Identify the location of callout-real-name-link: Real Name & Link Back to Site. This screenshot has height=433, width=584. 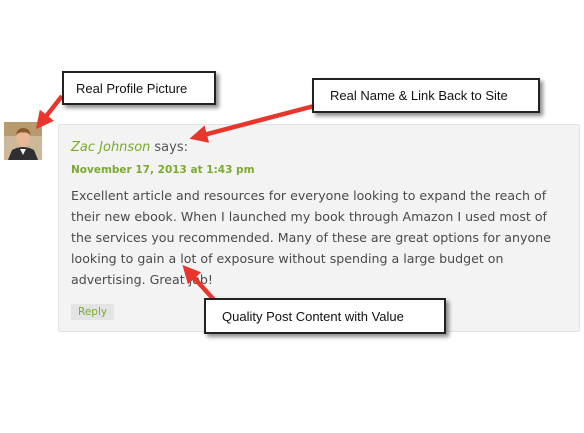
(426, 95).